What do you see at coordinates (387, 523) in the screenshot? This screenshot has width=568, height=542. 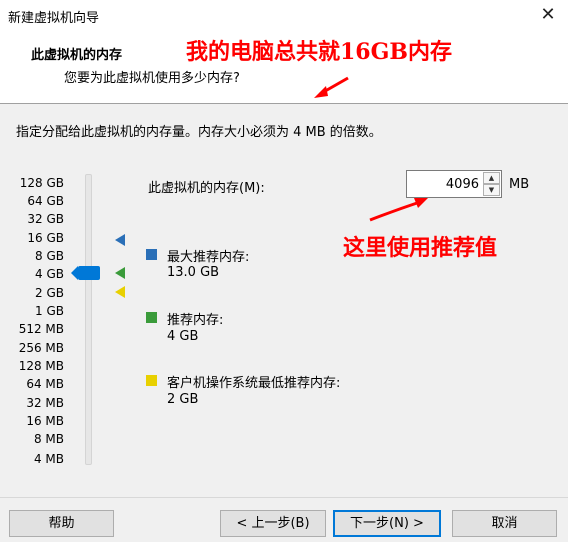 I see `next-button: 下一步(N) >` at bounding box center [387, 523].